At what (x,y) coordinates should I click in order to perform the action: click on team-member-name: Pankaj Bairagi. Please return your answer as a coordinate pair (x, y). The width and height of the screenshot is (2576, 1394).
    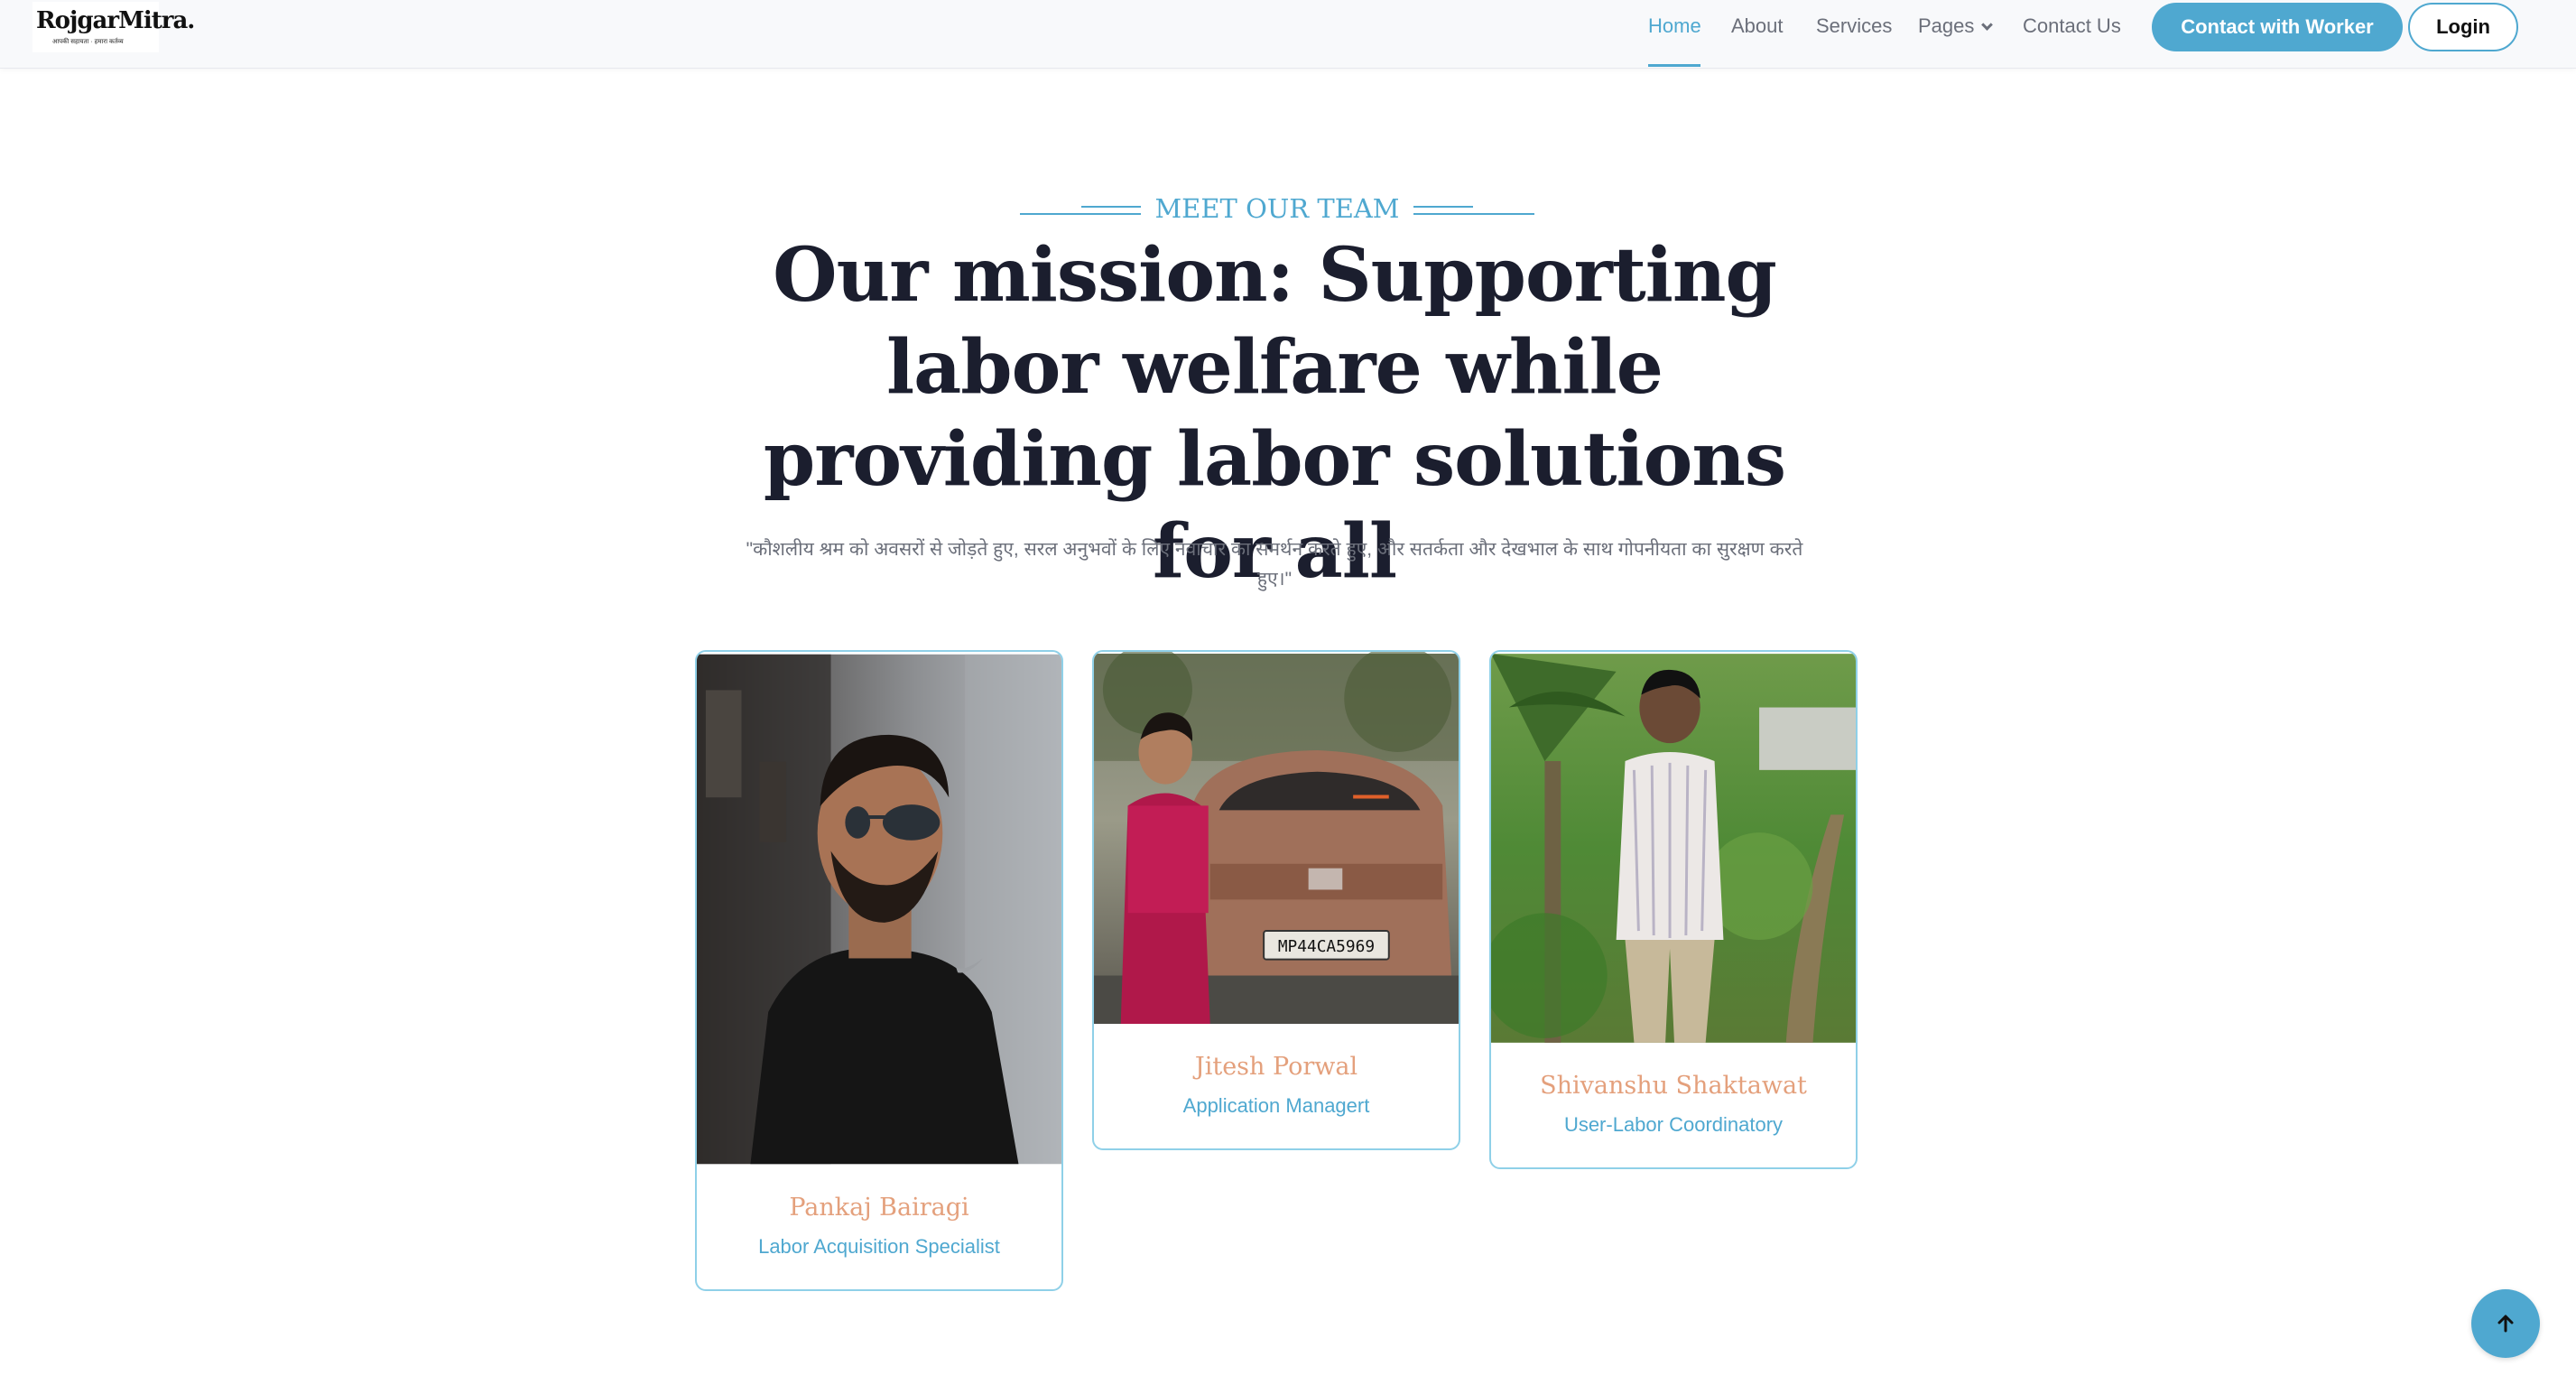
    Looking at the image, I should click on (879, 1208).